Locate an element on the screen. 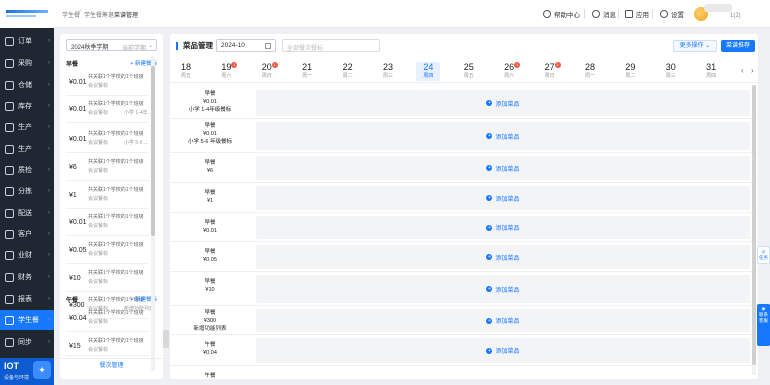 This screenshot has height=385, width=770. date-27: 27 周日 1 is located at coordinates (550, 71).